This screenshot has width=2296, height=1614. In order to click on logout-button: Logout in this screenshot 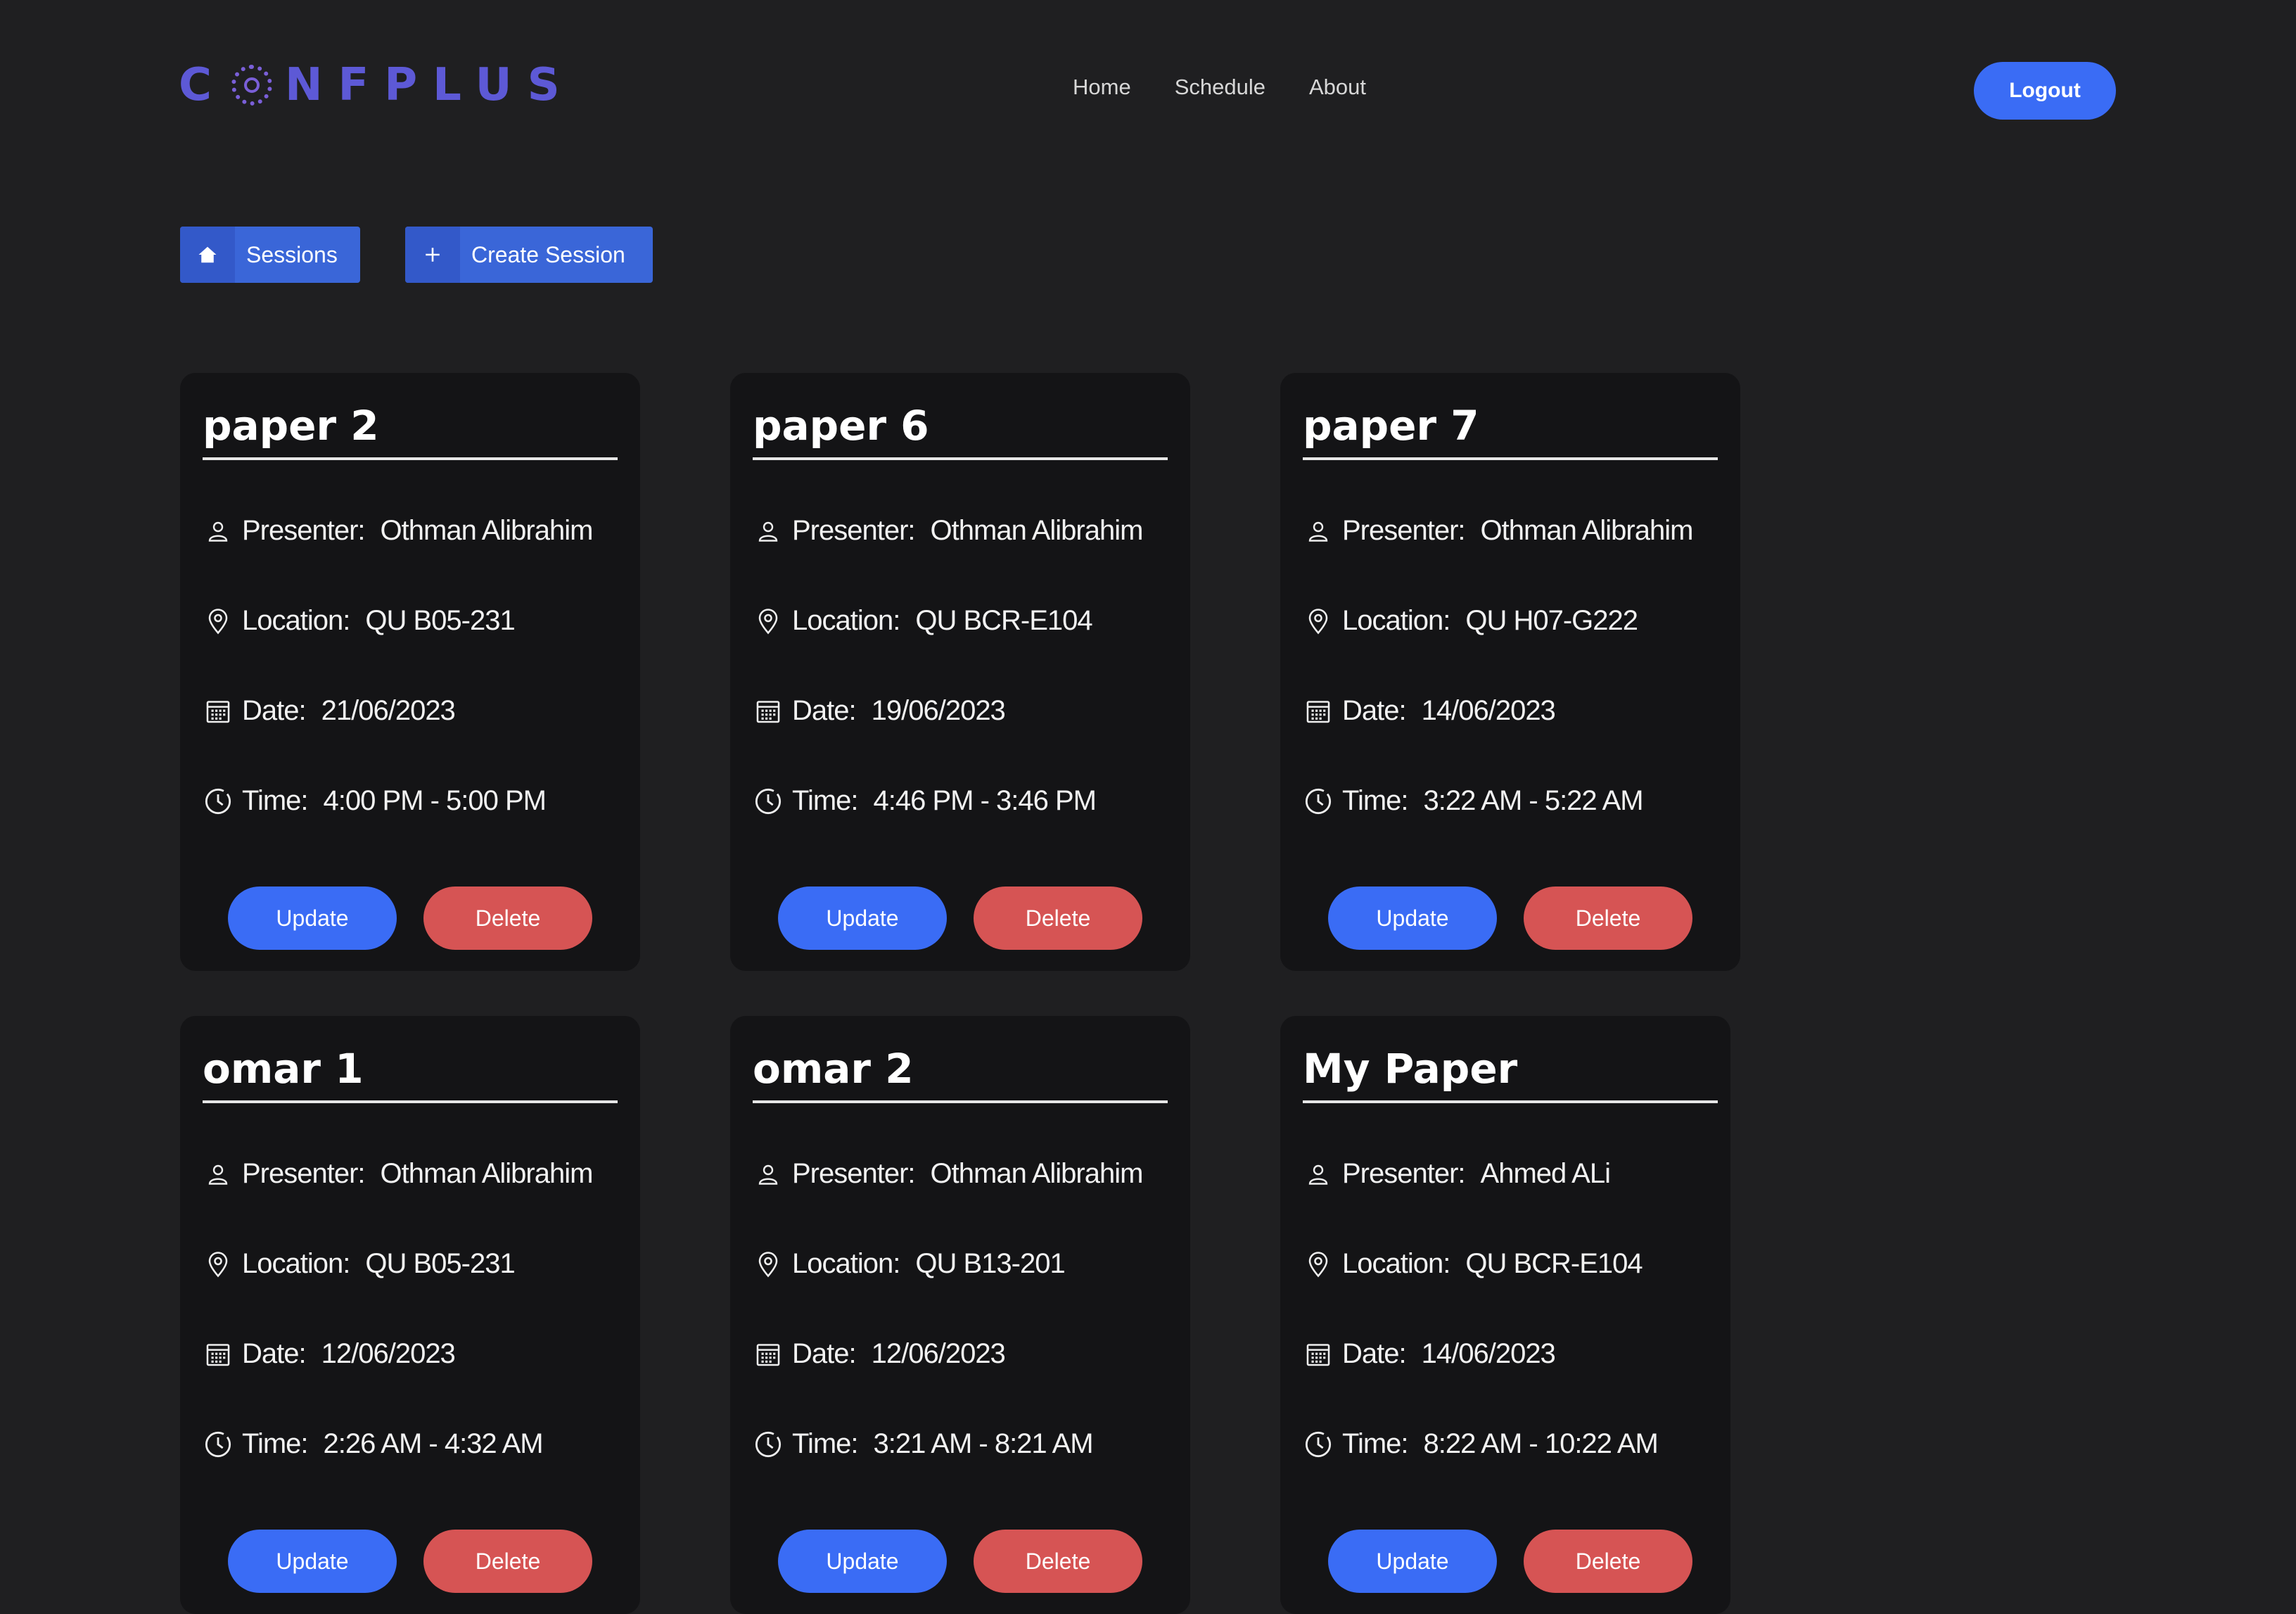, I will do `click(2045, 91)`.